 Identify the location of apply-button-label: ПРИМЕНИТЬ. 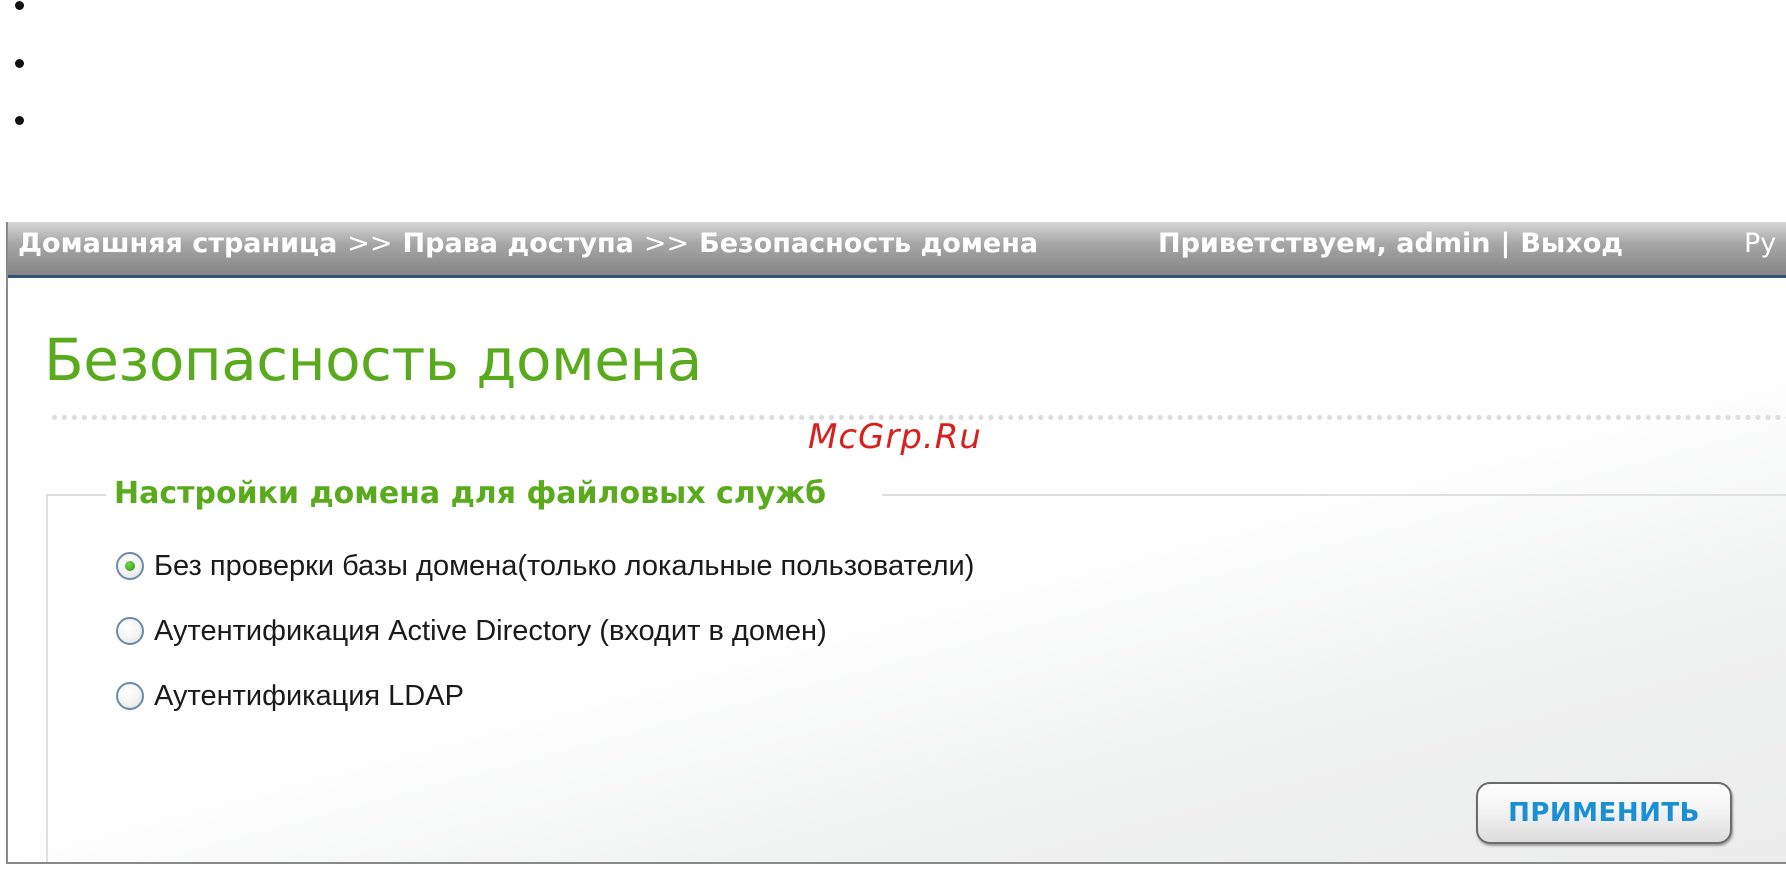
(1604, 813).